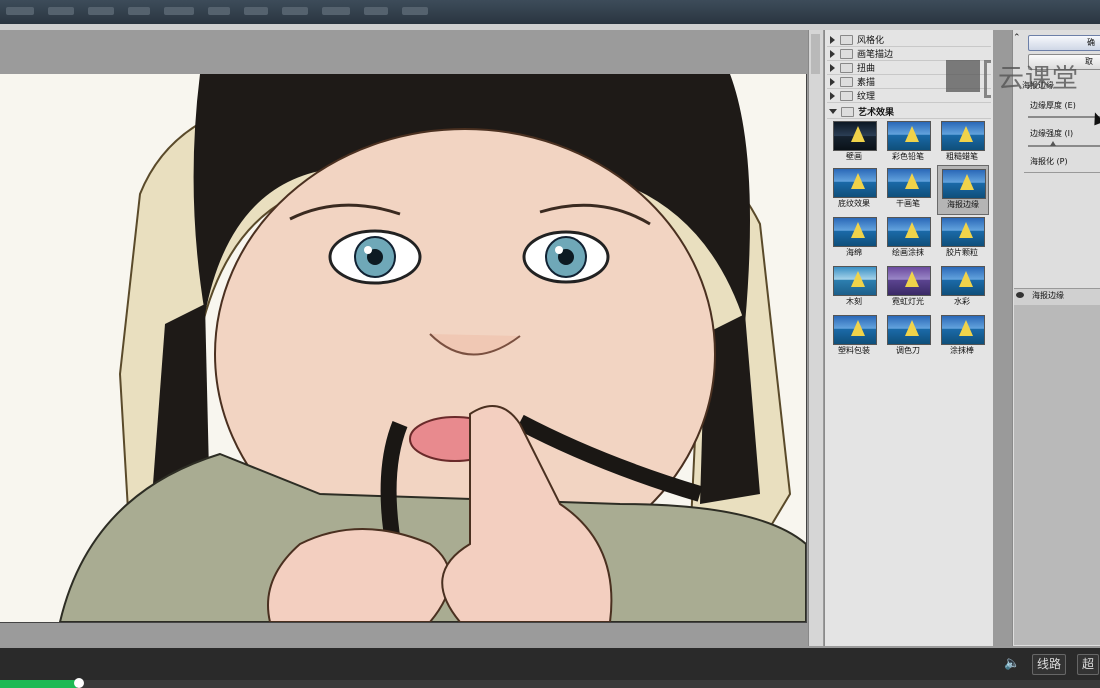  I want to click on filter-label: 海绵, so click(854, 252).